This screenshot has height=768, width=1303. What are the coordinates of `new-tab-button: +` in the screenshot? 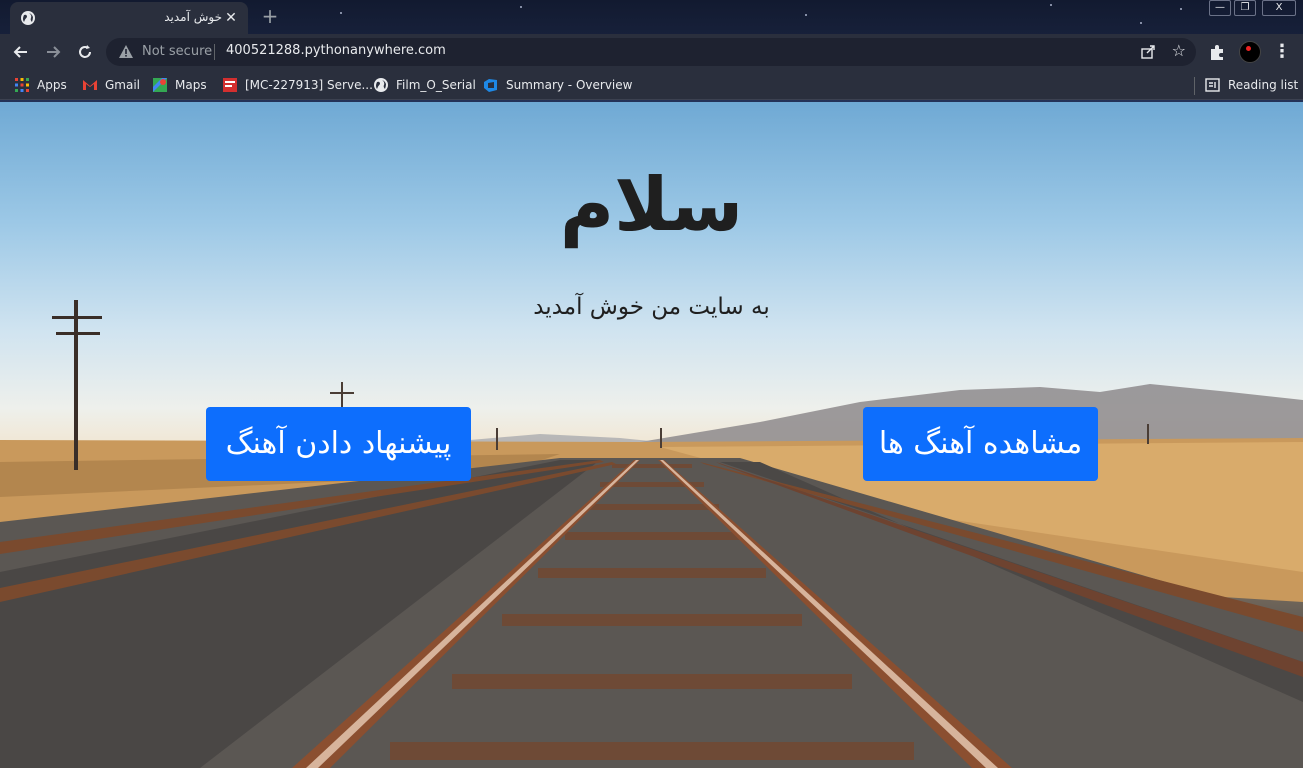 It's located at (270, 17).